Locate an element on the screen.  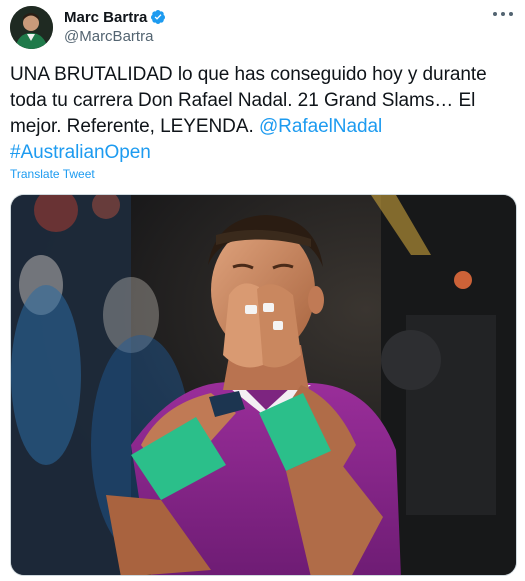
mention-link: @RafaelNadal is located at coordinates (320, 126).